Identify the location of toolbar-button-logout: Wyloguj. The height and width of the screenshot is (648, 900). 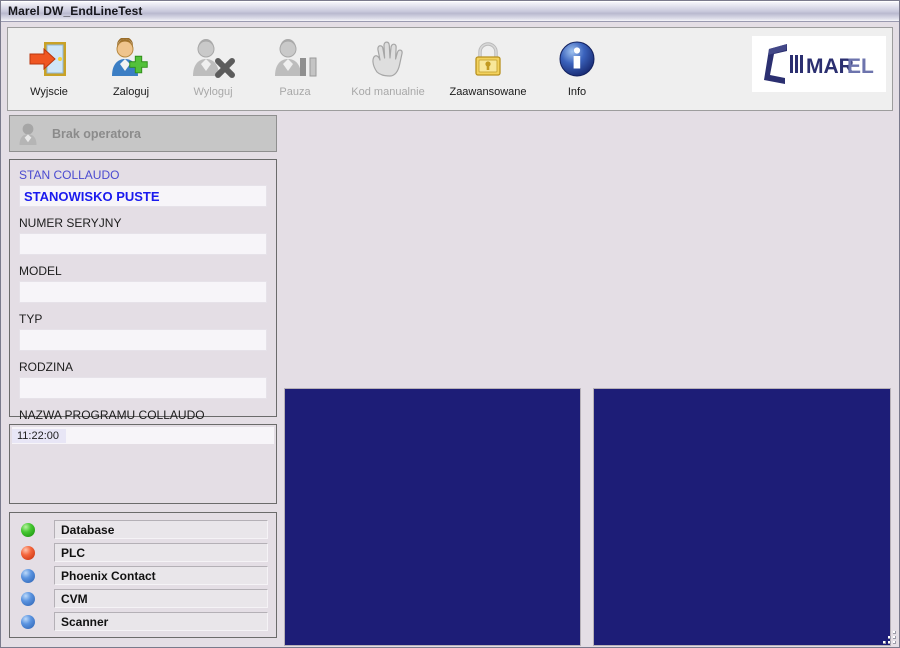
(213, 69).